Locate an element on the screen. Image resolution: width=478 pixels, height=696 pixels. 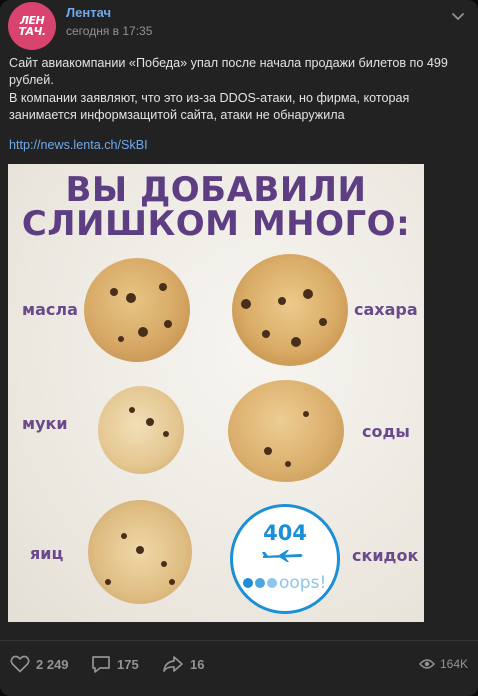
views-counter: 164K is located at coordinates (443, 664).